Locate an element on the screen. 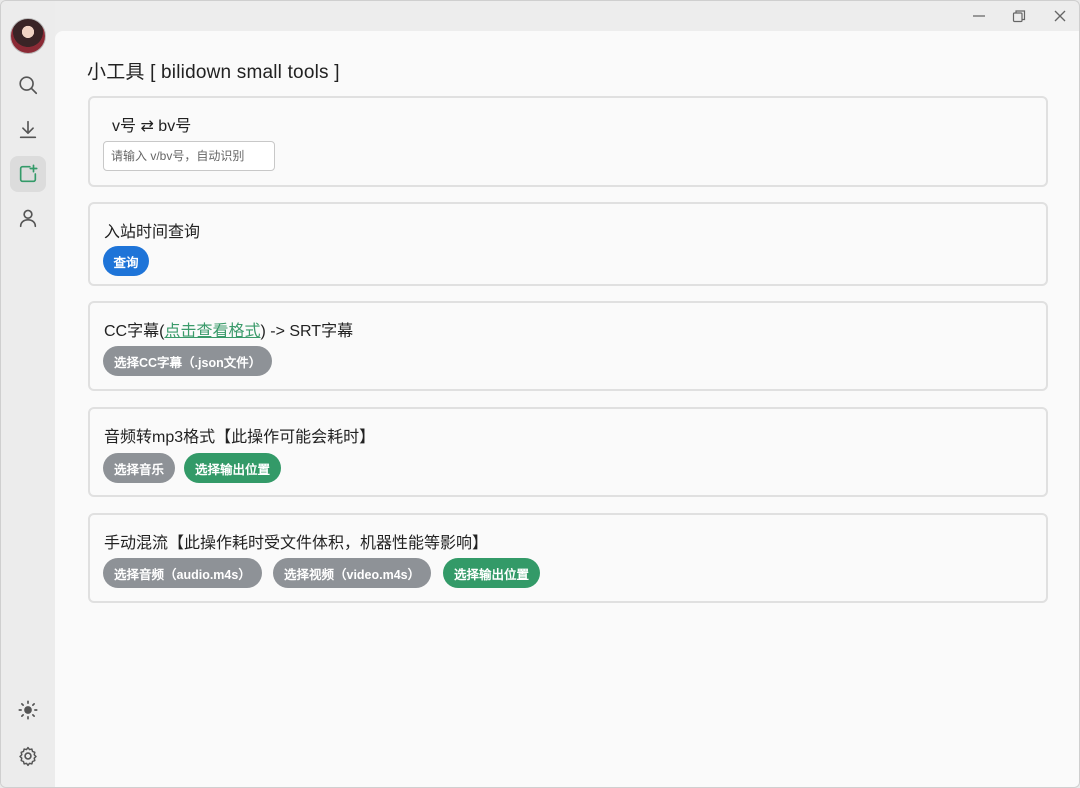 The image size is (1080, 788). gear-icon is located at coordinates (28, 756).